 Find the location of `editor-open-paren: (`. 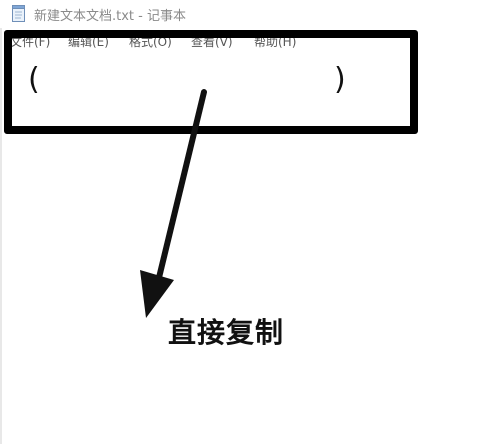

editor-open-paren: ( is located at coordinates (34, 79).